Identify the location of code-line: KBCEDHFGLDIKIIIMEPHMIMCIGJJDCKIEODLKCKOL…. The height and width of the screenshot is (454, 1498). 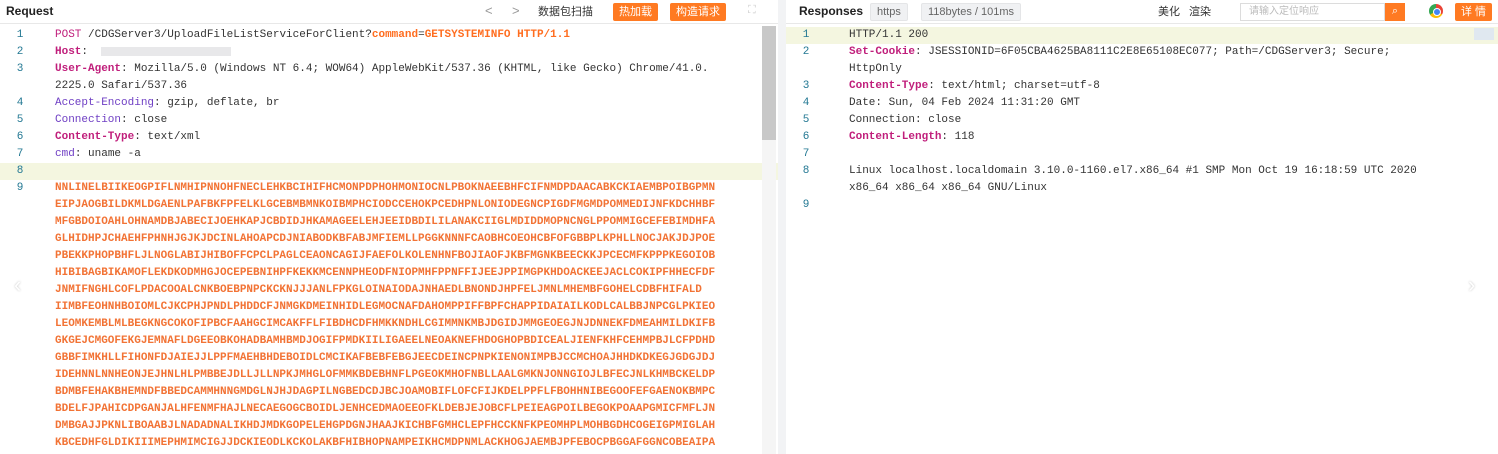
(389, 443).